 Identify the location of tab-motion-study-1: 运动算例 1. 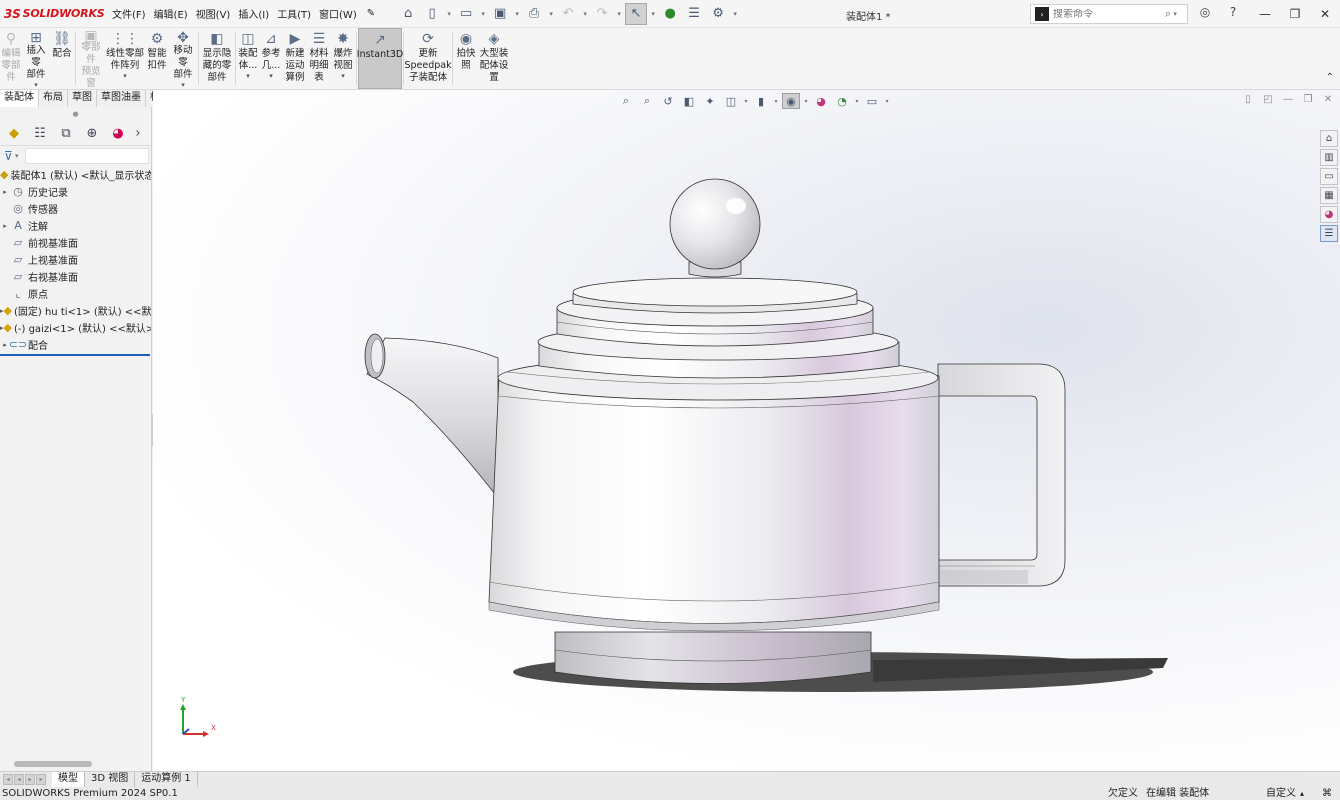
(166, 779).